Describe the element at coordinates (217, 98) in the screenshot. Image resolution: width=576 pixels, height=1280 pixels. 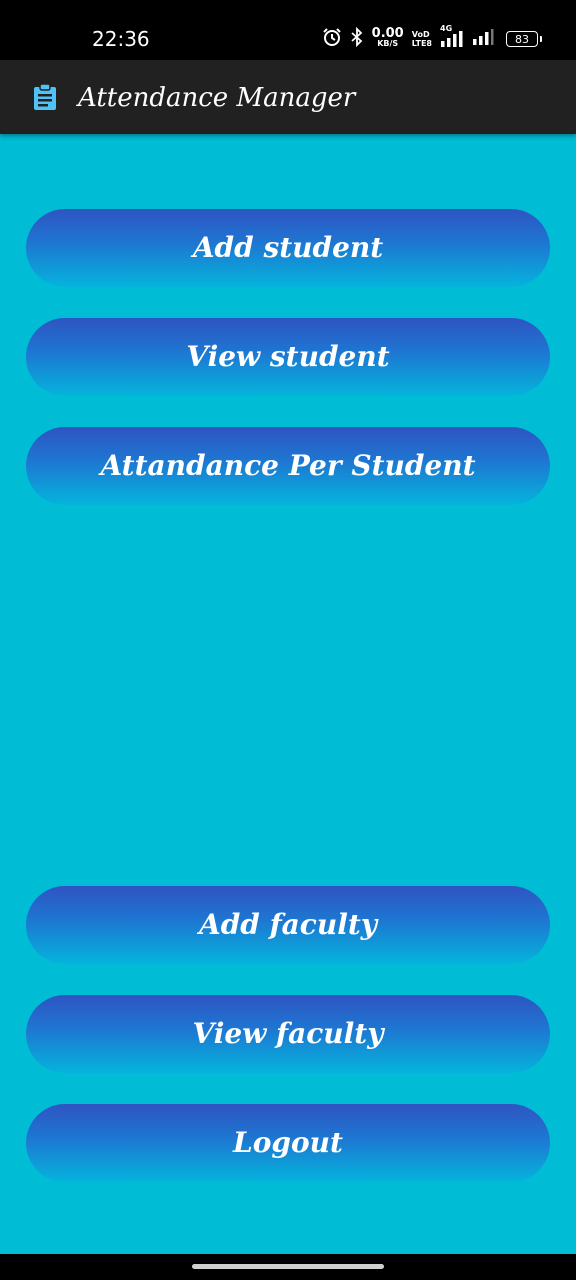
I see `app-title: Attendance Manager` at that location.